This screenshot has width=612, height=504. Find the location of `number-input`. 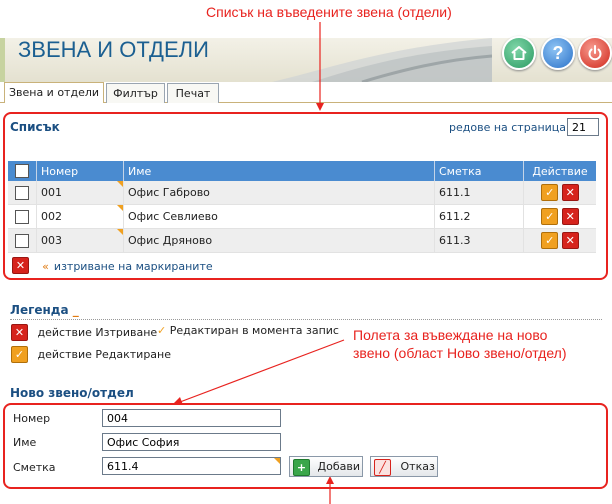

number-input is located at coordinates (191, 418).